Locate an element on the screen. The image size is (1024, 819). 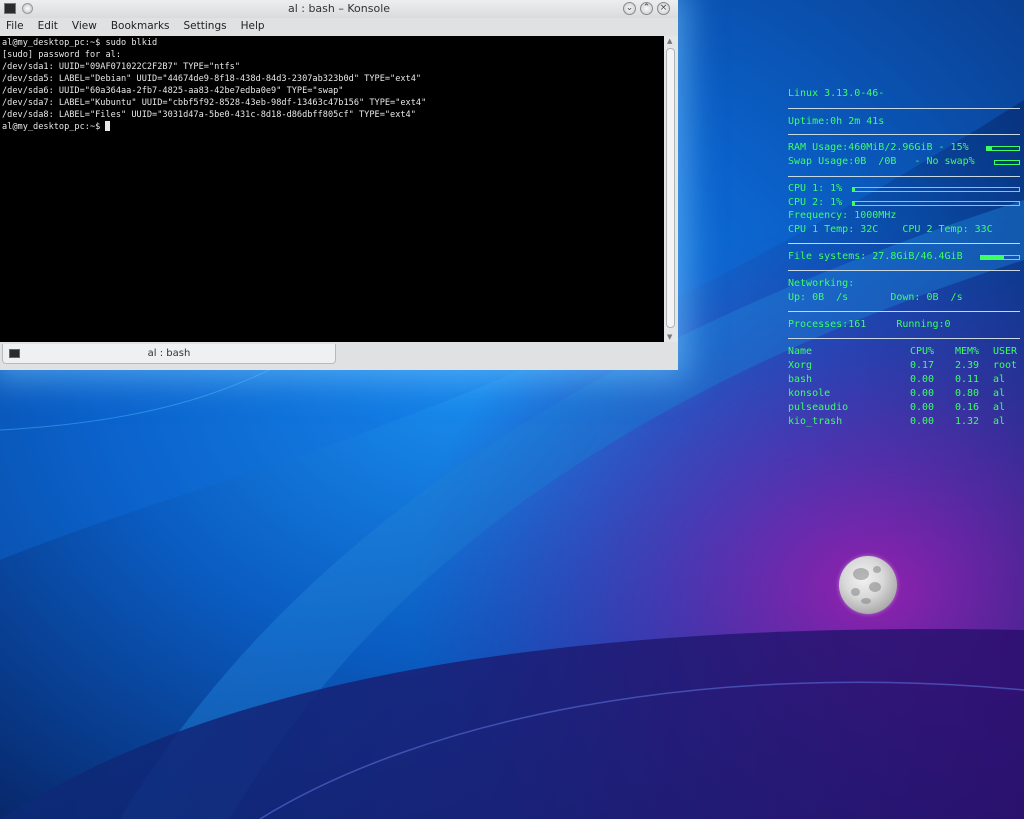
cpu1-usage: CPU 1: 1% is located at coordinates (815, 188).